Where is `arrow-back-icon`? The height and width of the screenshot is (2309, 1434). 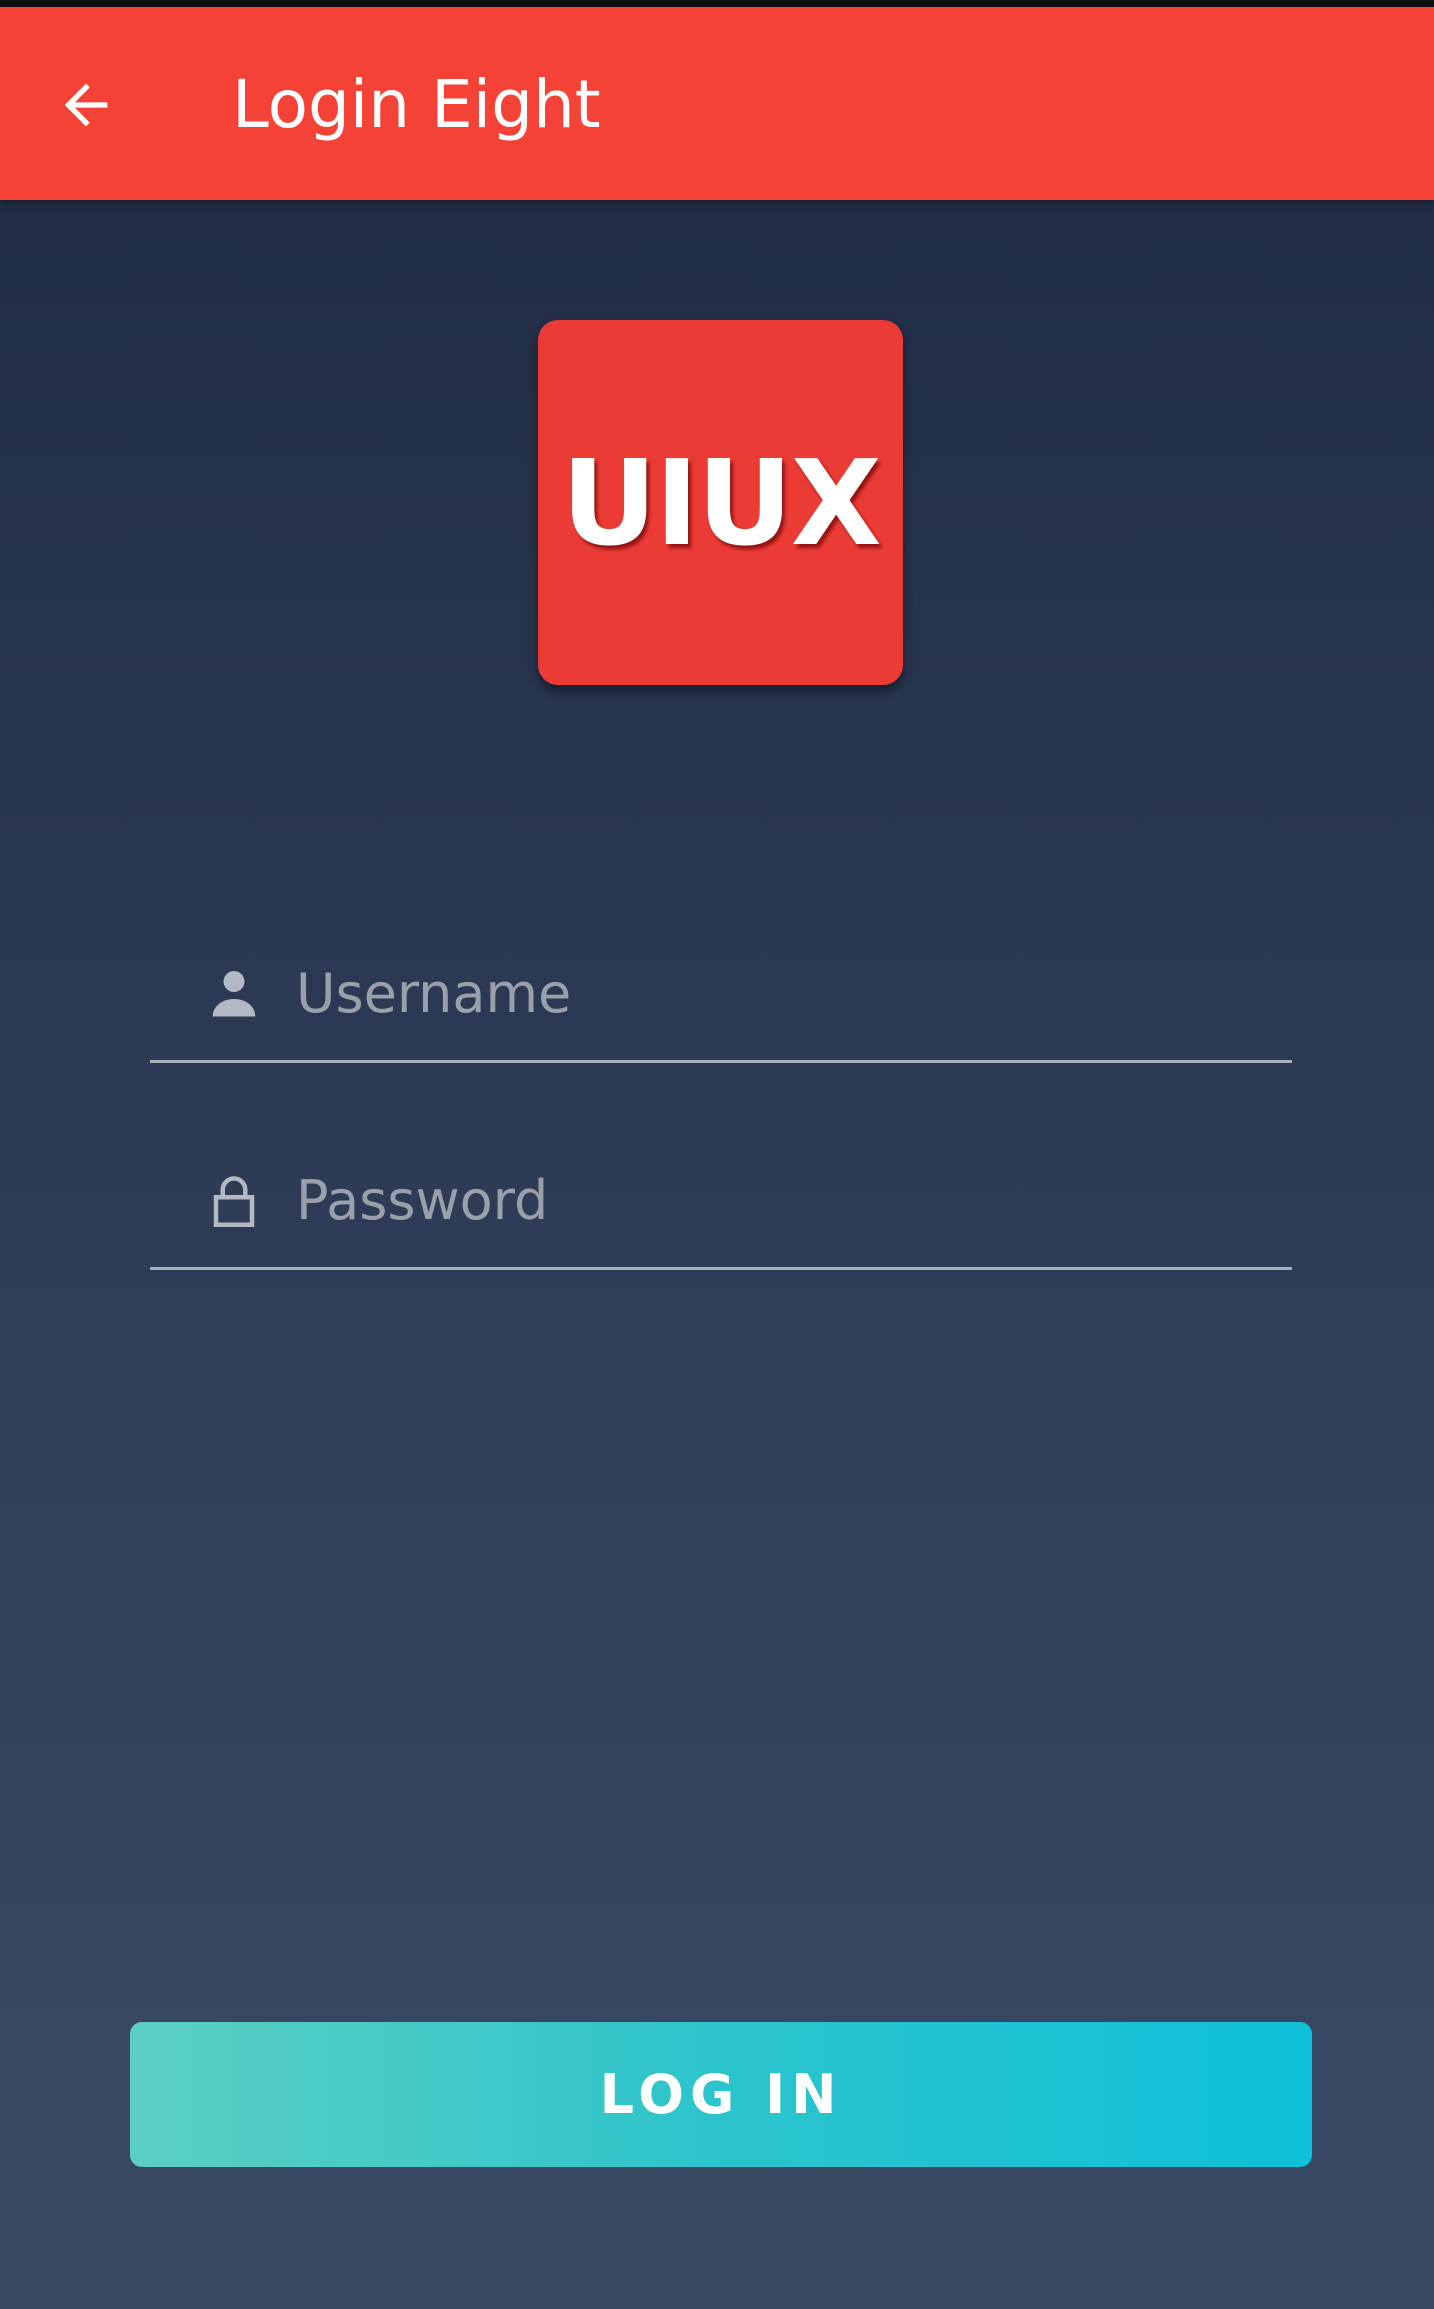
arrow-back-icon is located at coordinates (86, 105).